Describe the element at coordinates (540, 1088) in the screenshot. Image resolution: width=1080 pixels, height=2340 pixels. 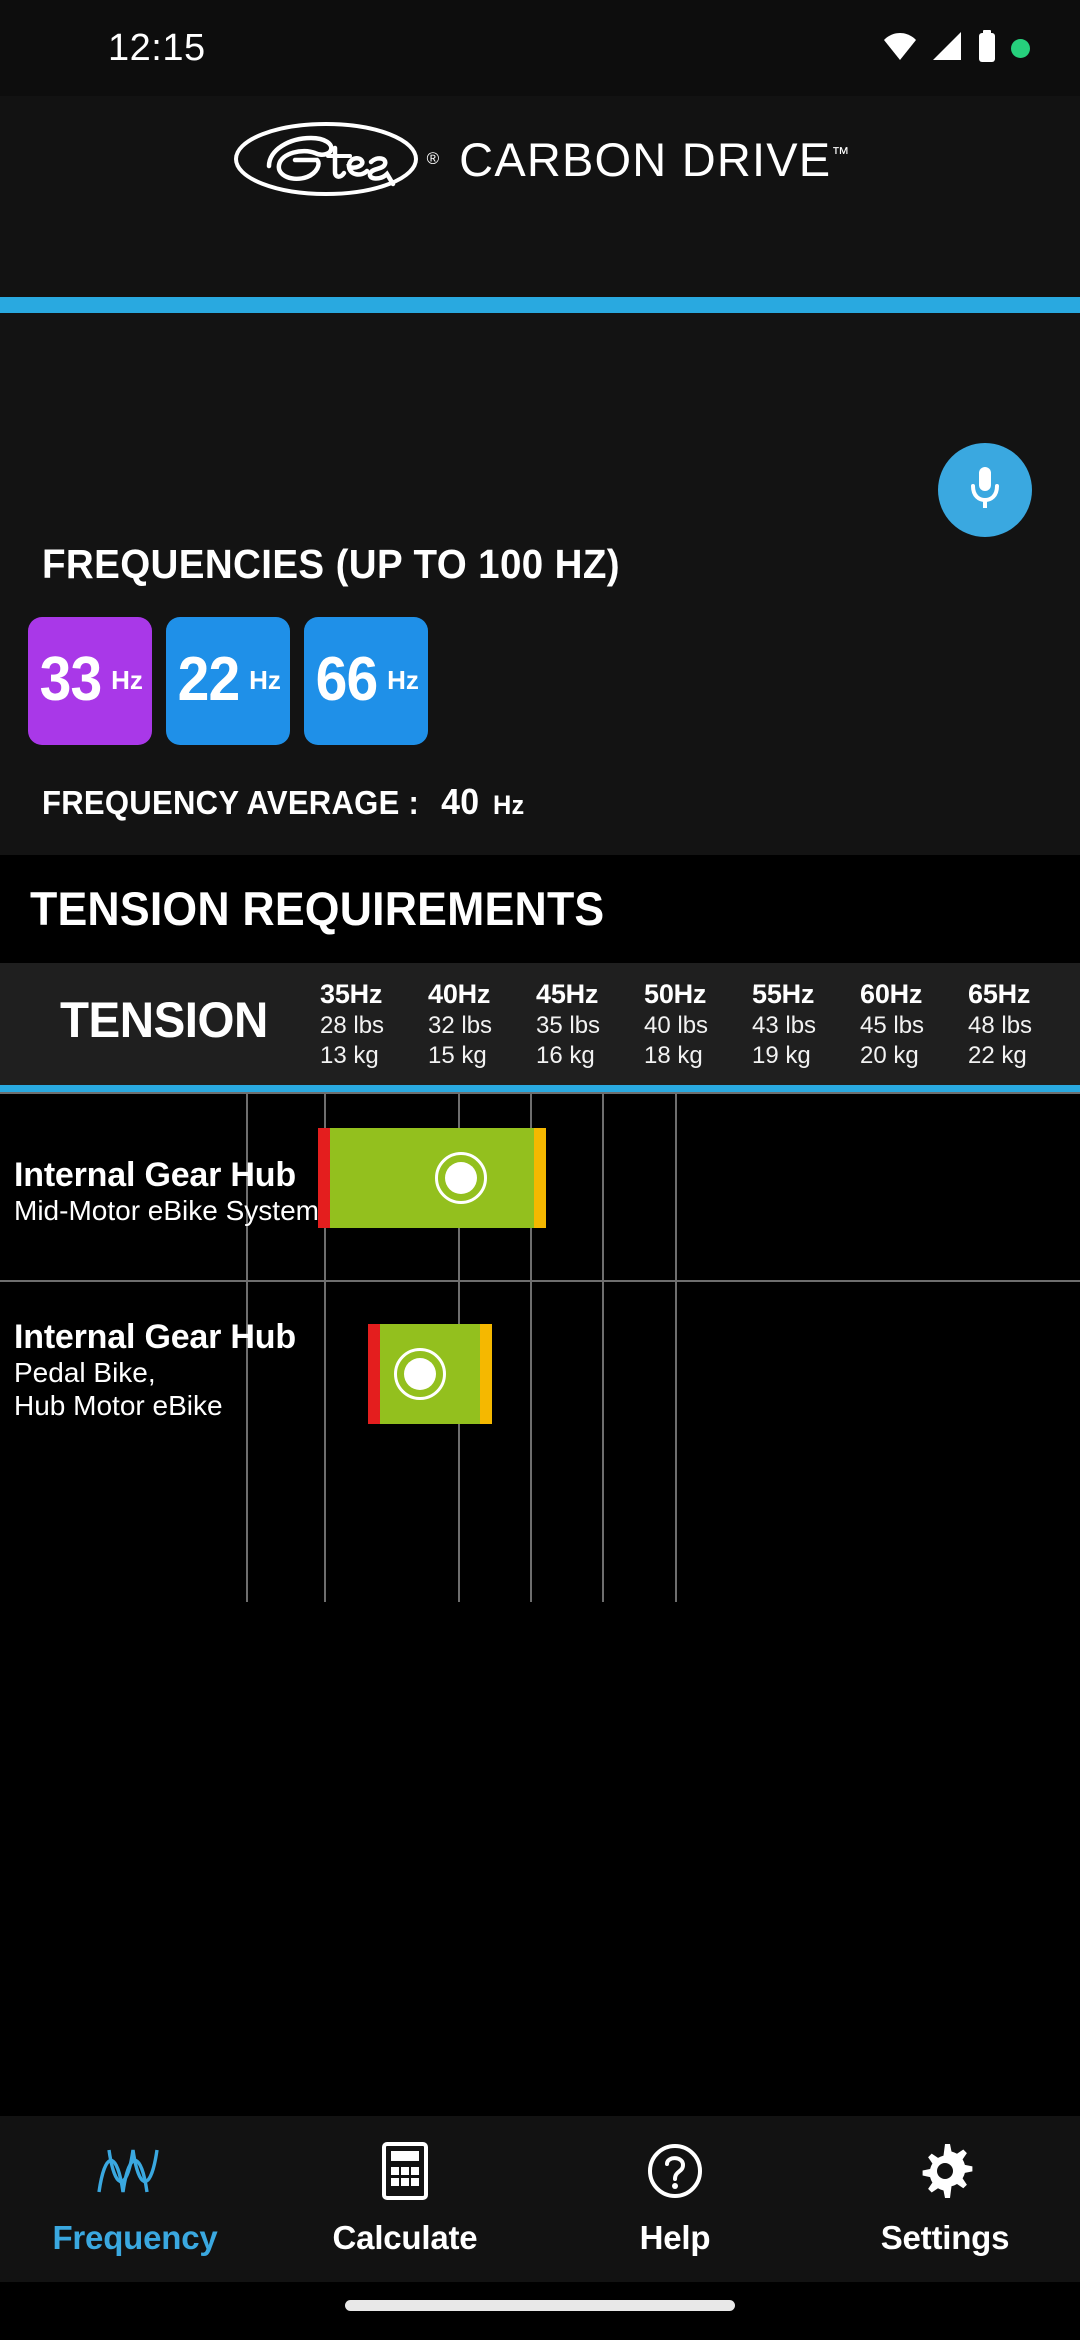
I see `table-accent-rule` at that location.